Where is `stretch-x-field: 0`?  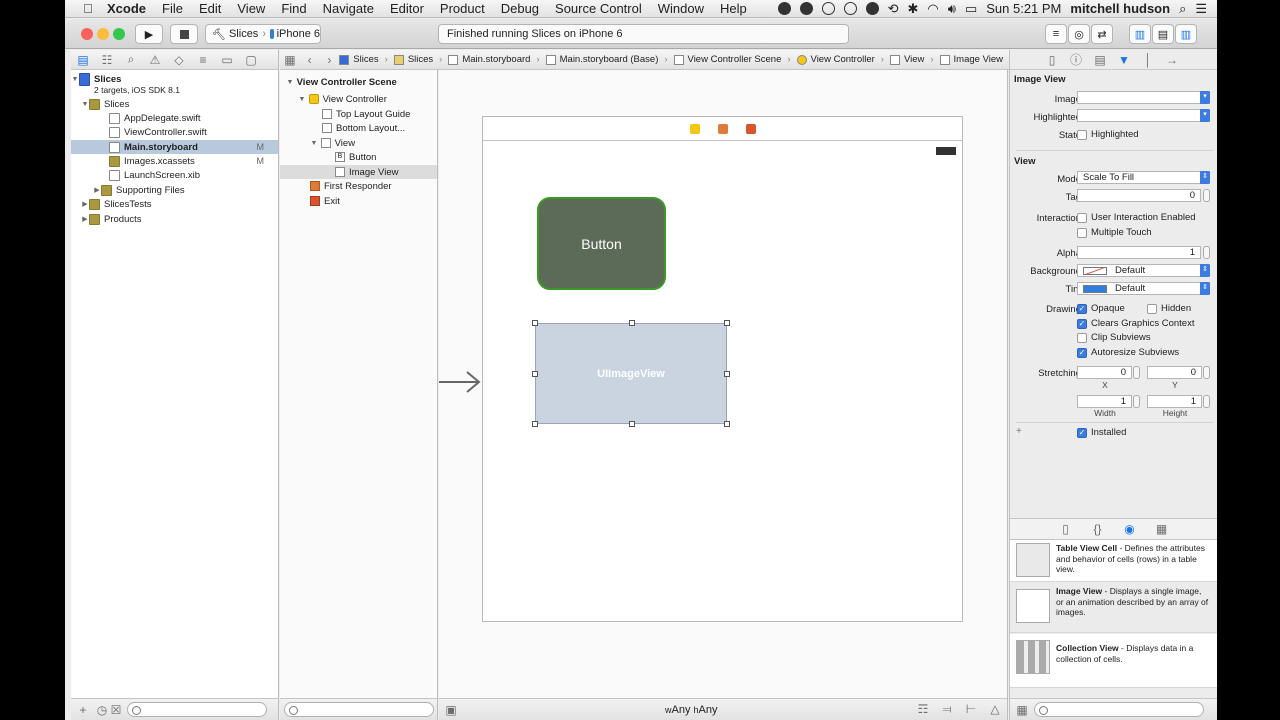
stretch-x-field: 0 is located at coordinates (1104, 372).